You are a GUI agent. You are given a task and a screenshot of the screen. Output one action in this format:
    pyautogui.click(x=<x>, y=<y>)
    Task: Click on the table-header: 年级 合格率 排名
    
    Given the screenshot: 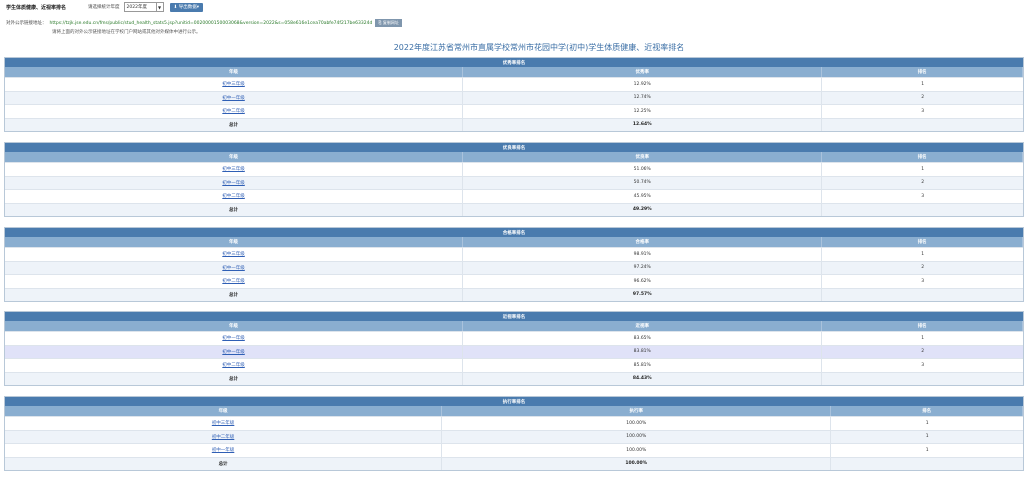 What is the action you would take?
    pyautogui.click(x=514, y=242)
    